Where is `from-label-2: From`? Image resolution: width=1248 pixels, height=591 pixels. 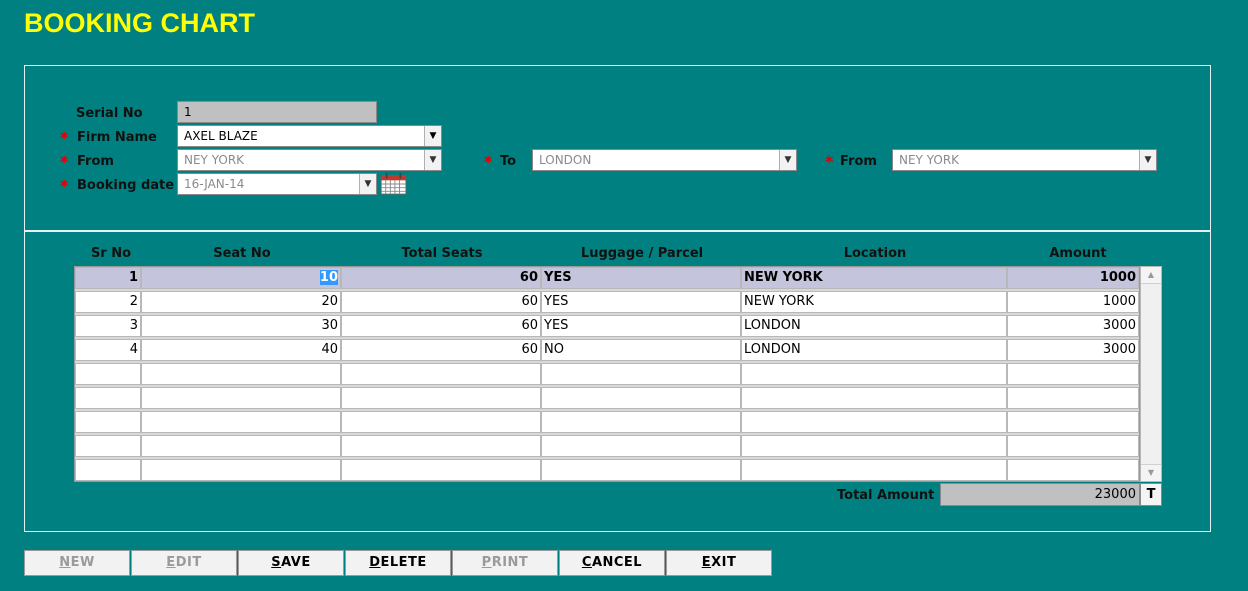 from-label-2: From is located at coordinates (858, 161).